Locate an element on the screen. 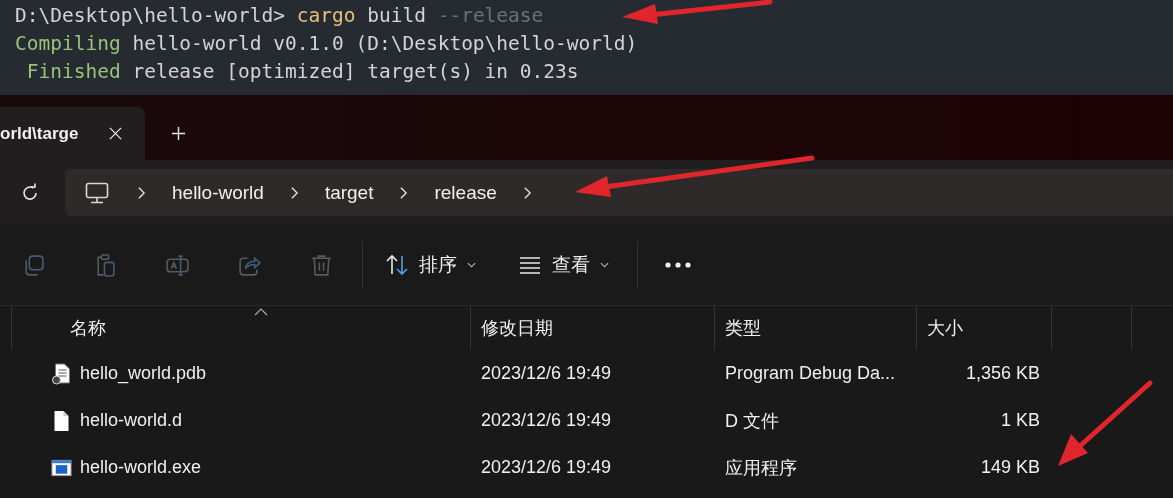 The width and height of the screenshot is (1173, 498). column-header: 名称 is located at coordinates (241, 328).